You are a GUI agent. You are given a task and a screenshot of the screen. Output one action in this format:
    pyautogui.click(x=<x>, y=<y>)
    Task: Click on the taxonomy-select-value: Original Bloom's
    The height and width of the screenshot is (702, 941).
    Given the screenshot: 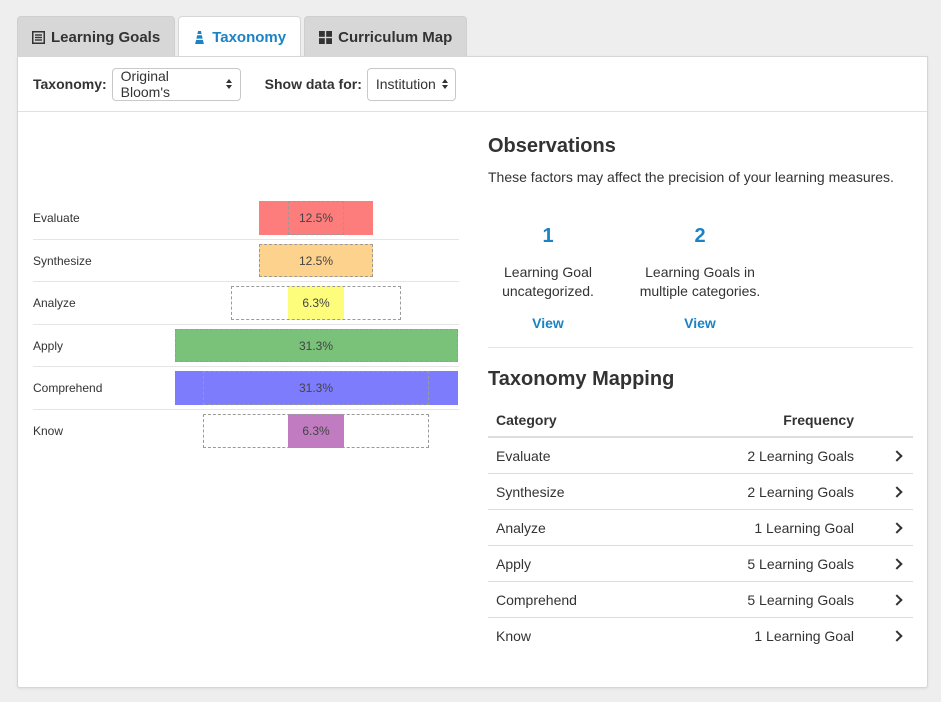 What is the action you would take?
    pyautogui.click(x=145, y=84)
    